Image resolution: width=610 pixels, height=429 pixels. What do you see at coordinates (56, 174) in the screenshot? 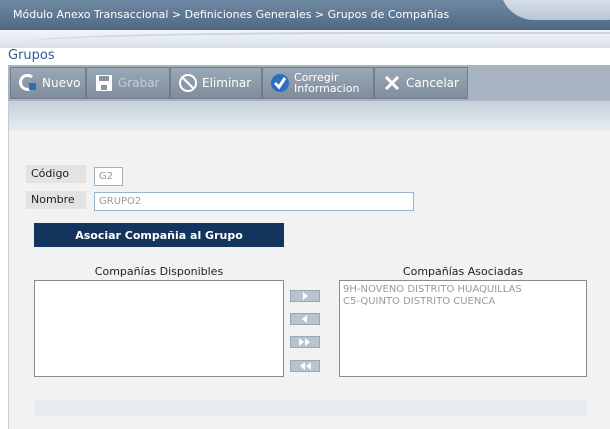
I see `codigo-label: Código` at bounding box center [56, 174].